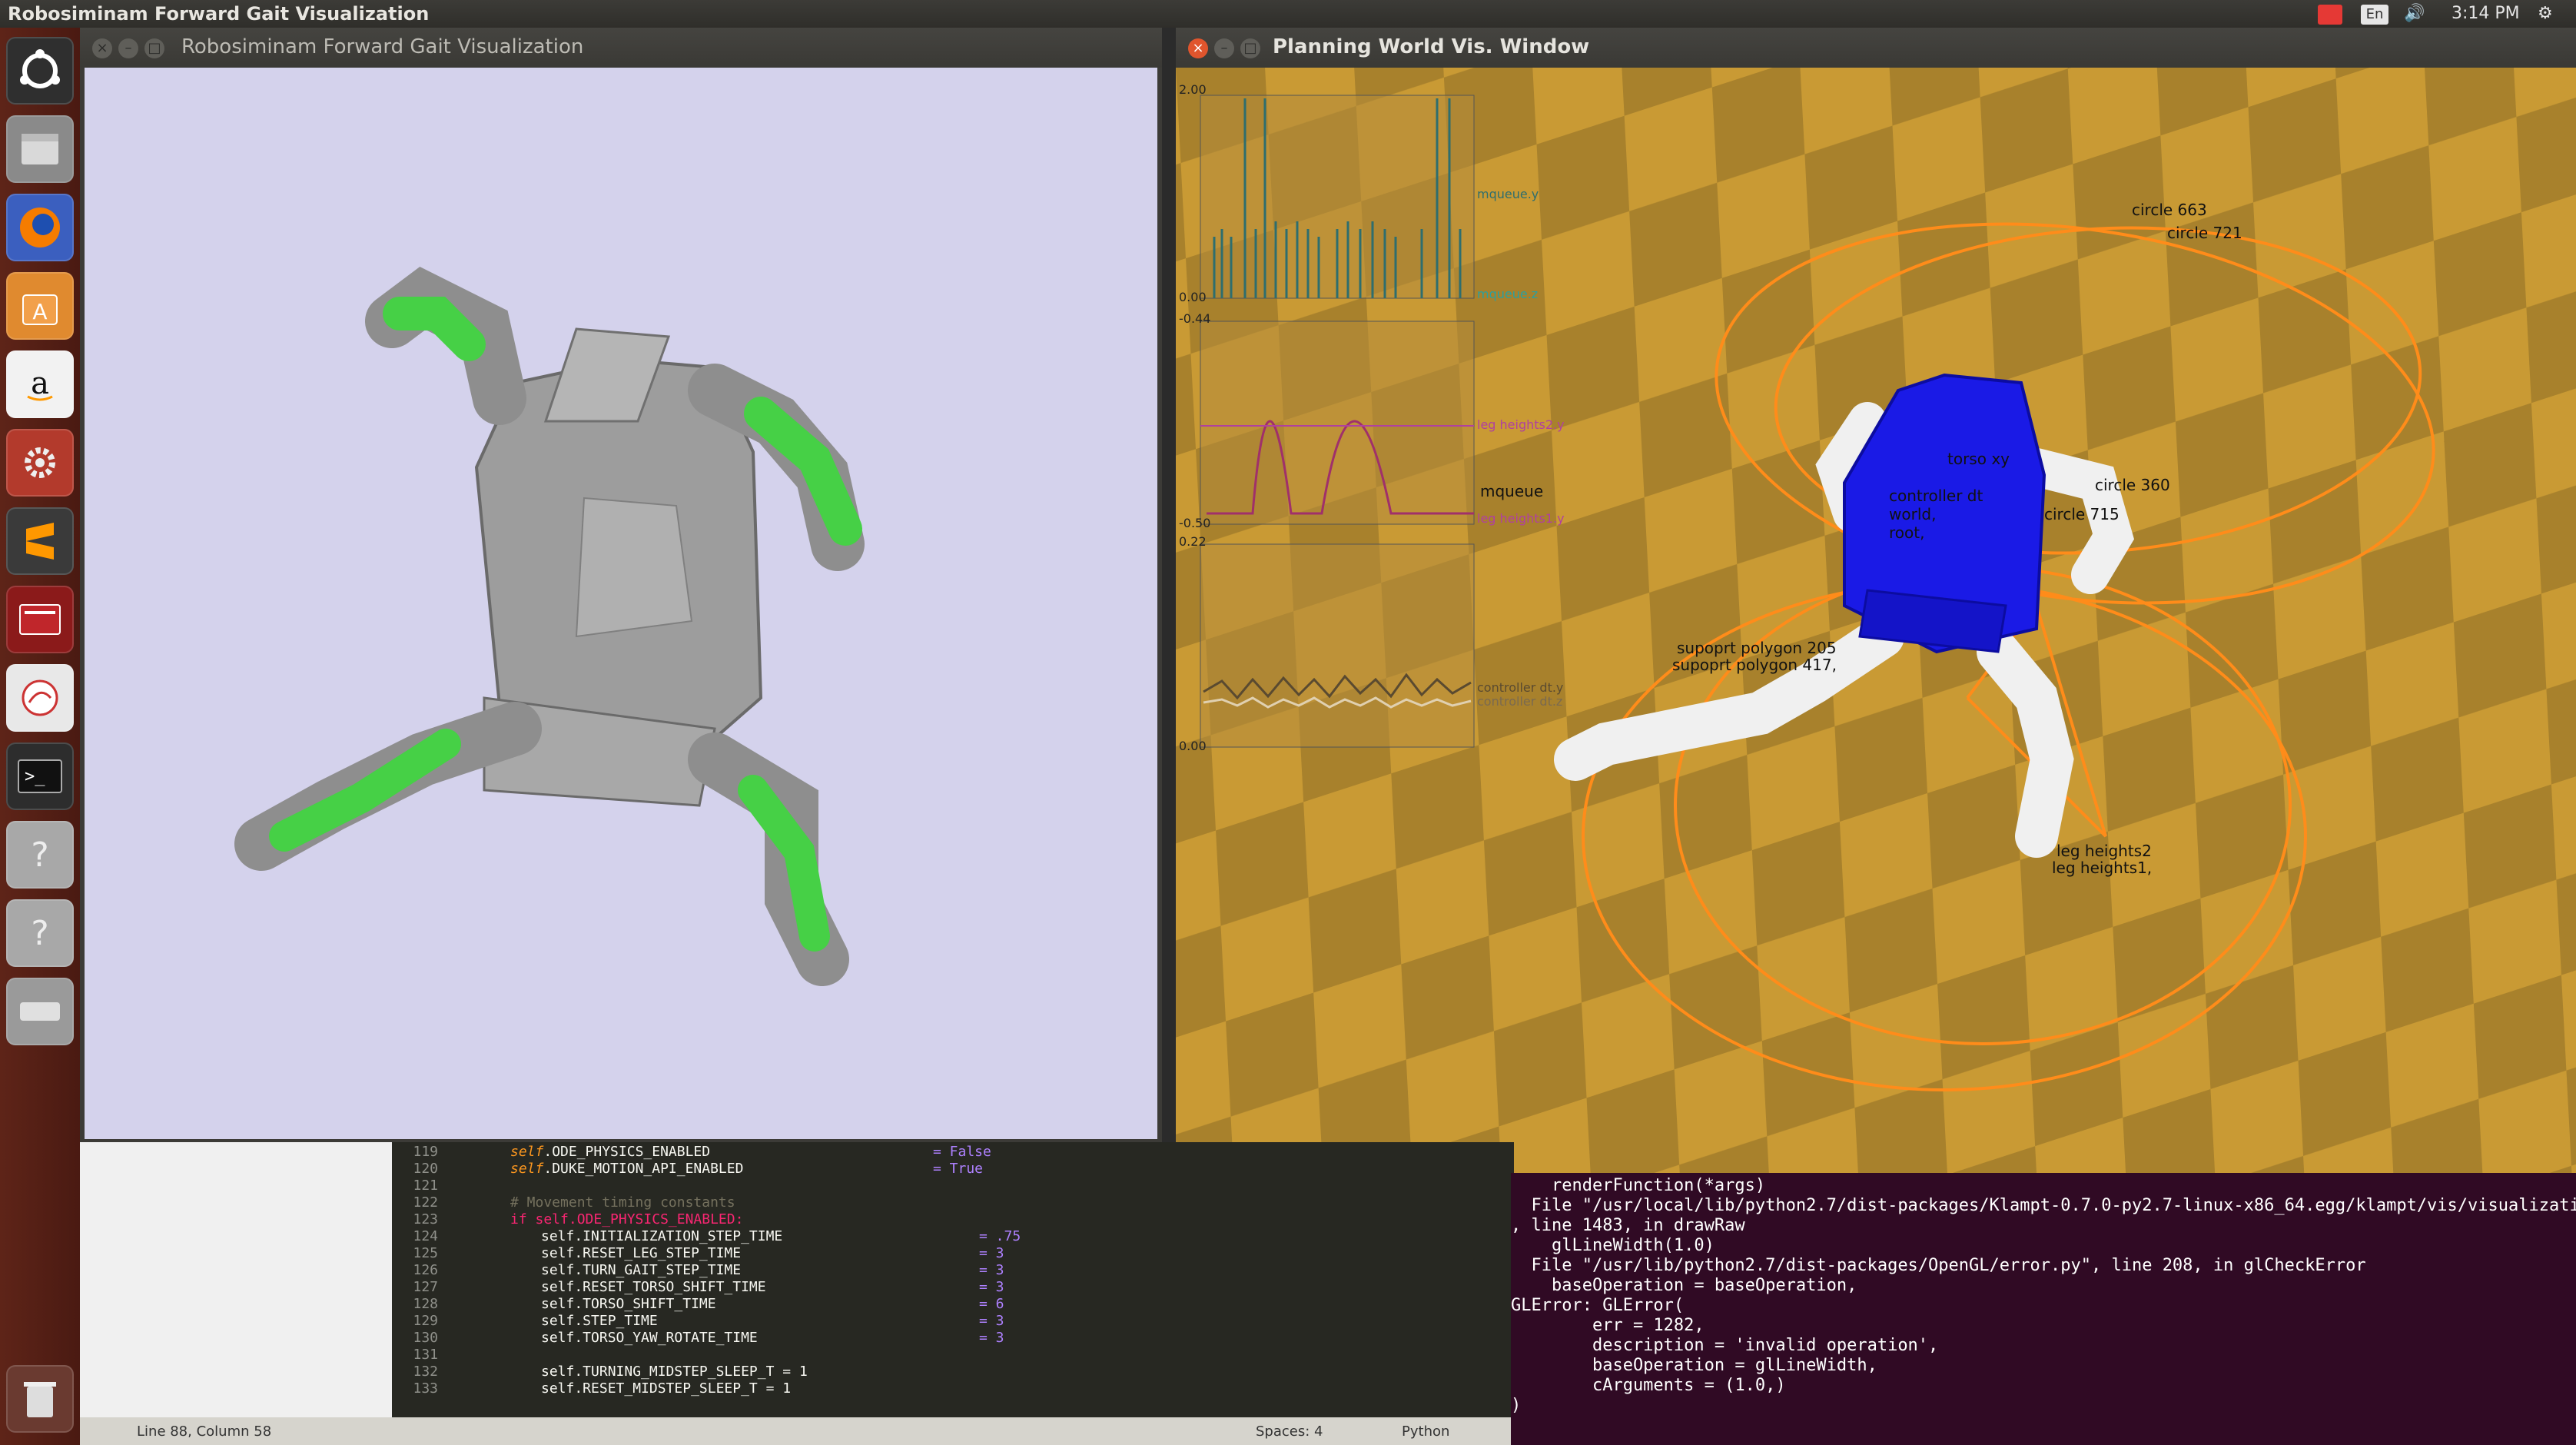  Describe the element at coordinates (1876, 48) in the screenshot. I see `plan-window-titlebar: × – □ Planning World Vis. Window` at that location.